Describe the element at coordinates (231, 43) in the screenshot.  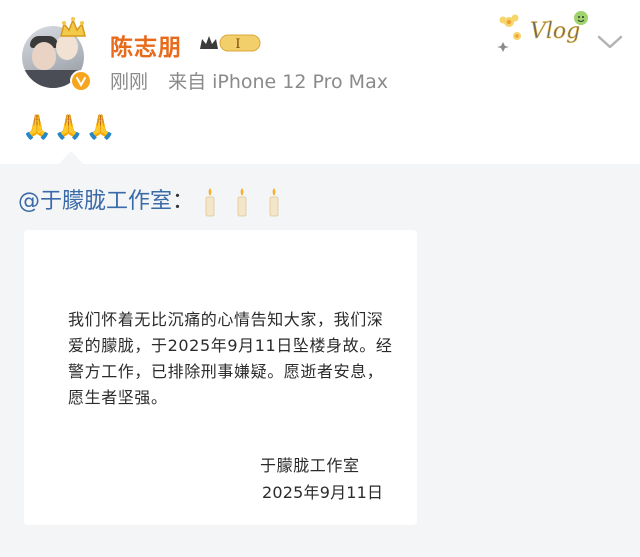
I see `vip-crown-icon: I` at that location.